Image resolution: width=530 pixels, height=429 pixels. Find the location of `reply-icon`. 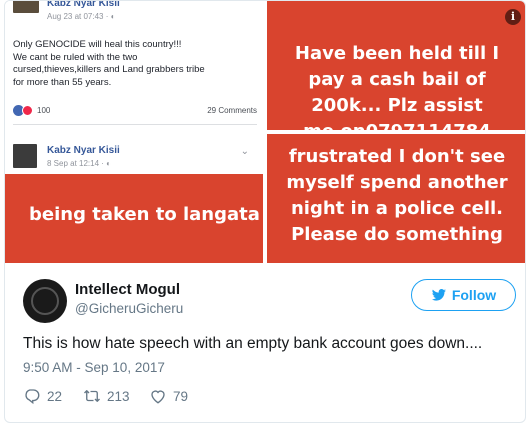

reply-icon is located at coordinates (32, 397).